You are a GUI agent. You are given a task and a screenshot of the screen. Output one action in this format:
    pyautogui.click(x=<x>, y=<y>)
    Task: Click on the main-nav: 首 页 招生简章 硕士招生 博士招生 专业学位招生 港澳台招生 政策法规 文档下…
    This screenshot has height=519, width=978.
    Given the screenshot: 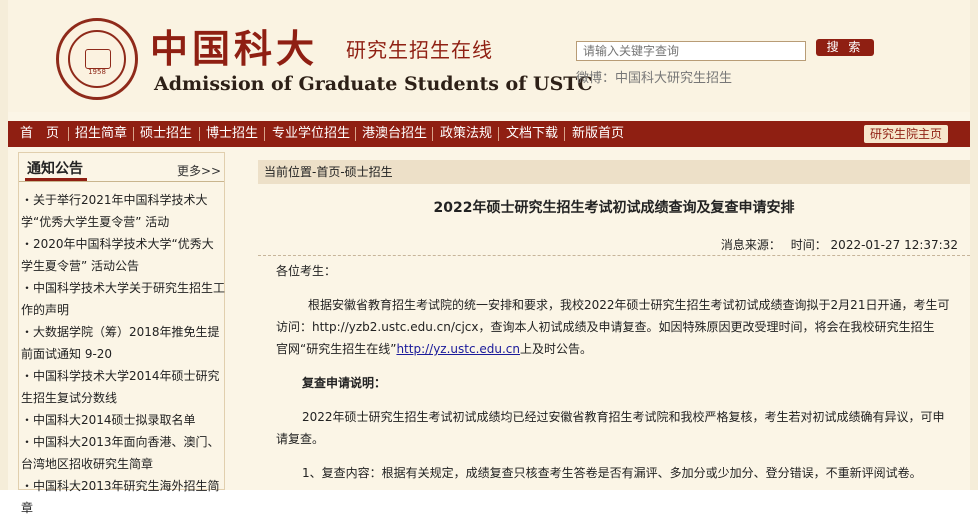 What is the action you would take?
    pyautogui.click(x=489, y=134)
    